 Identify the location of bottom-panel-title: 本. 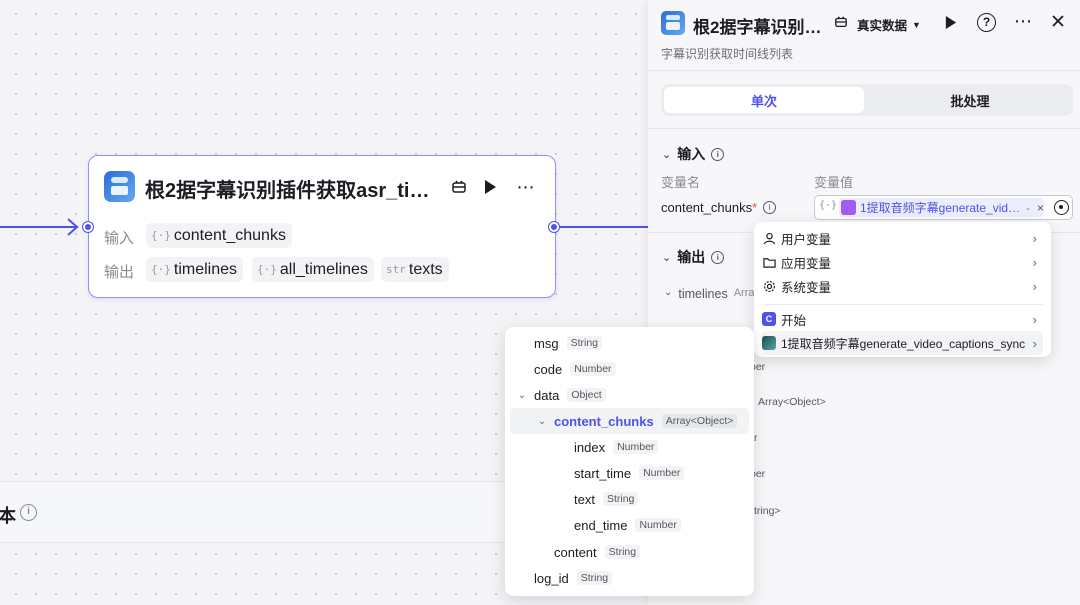
(8, 516).